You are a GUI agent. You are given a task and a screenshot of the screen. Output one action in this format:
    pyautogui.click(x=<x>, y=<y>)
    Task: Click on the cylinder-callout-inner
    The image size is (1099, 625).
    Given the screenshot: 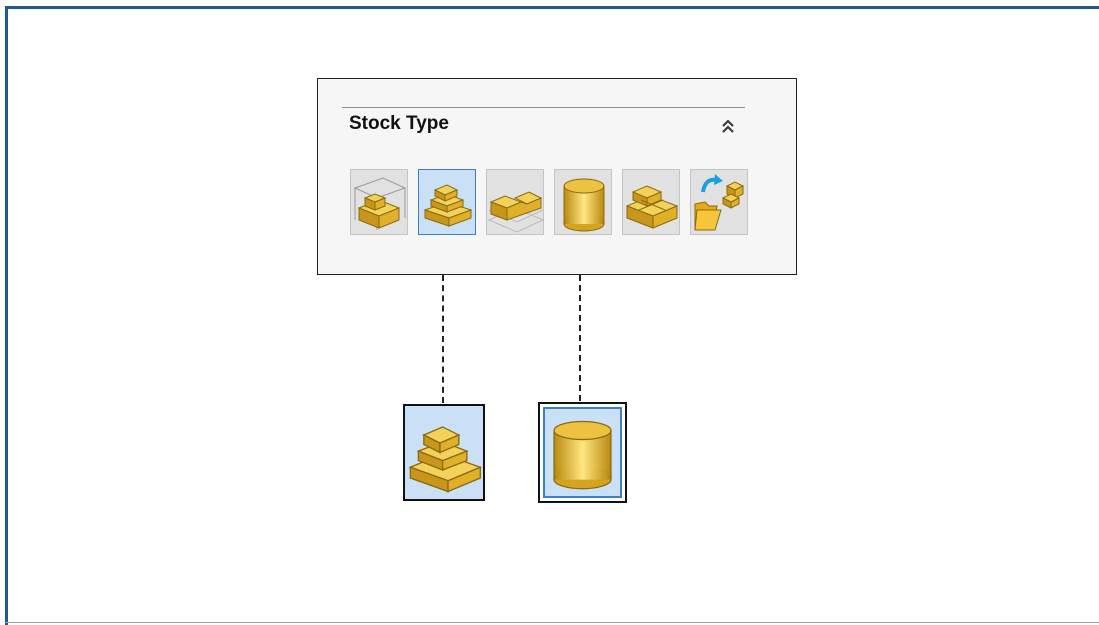 What is the action you would take?
    pyautogui.click(x=582, y=452)
    